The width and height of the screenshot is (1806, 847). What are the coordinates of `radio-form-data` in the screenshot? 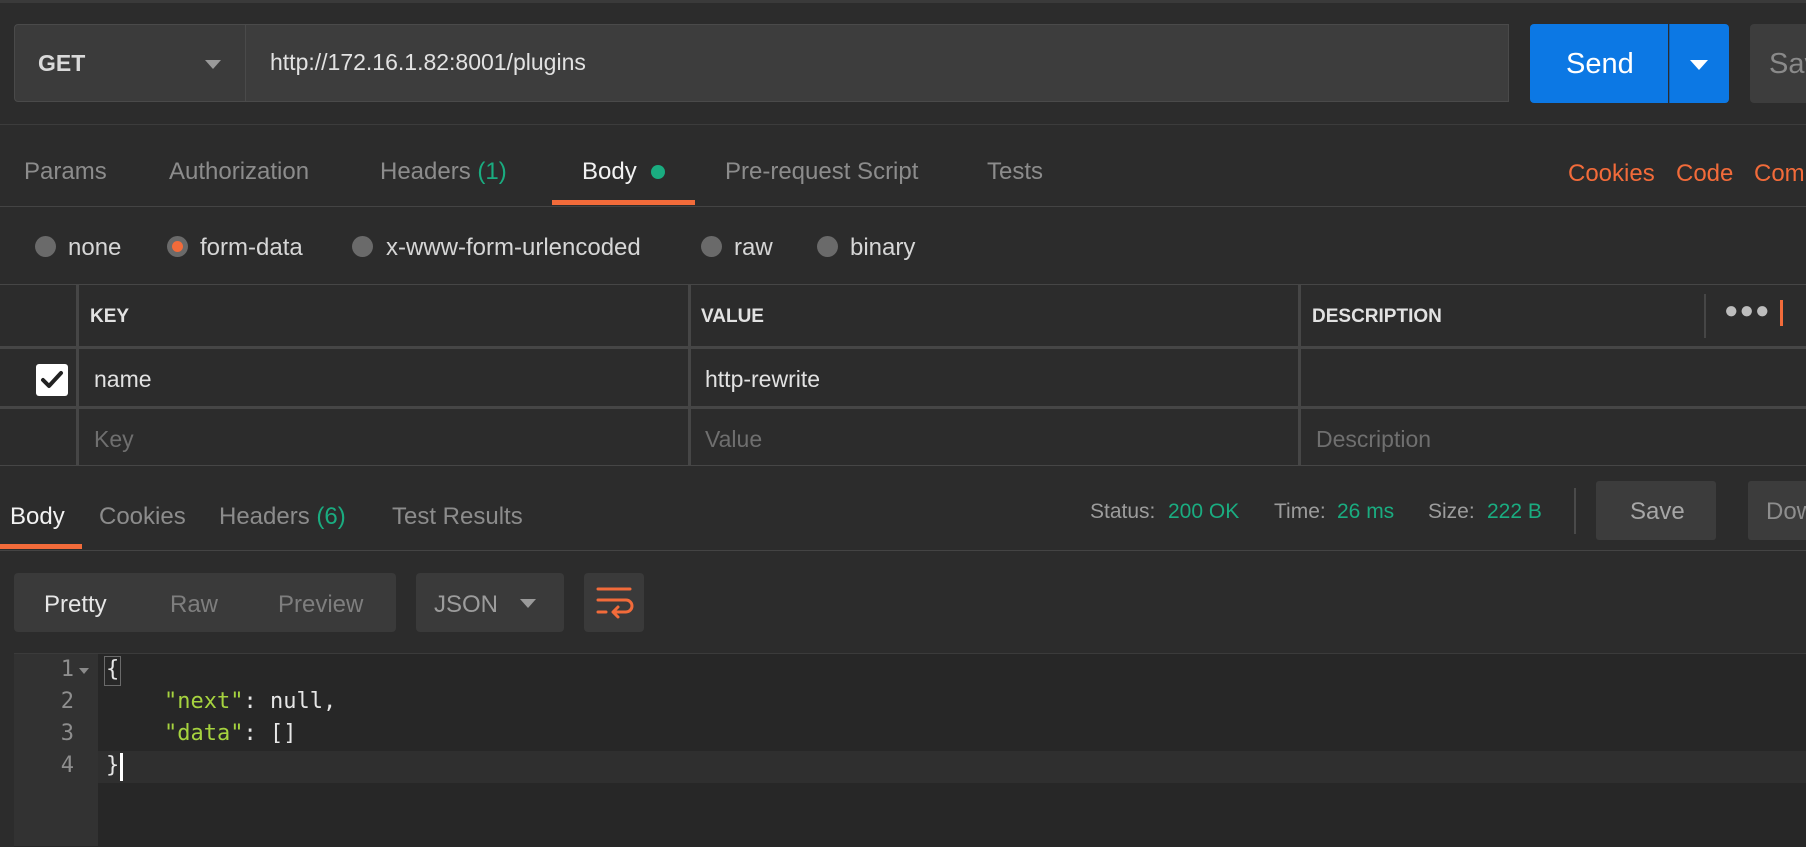 It's located at (177, 246).